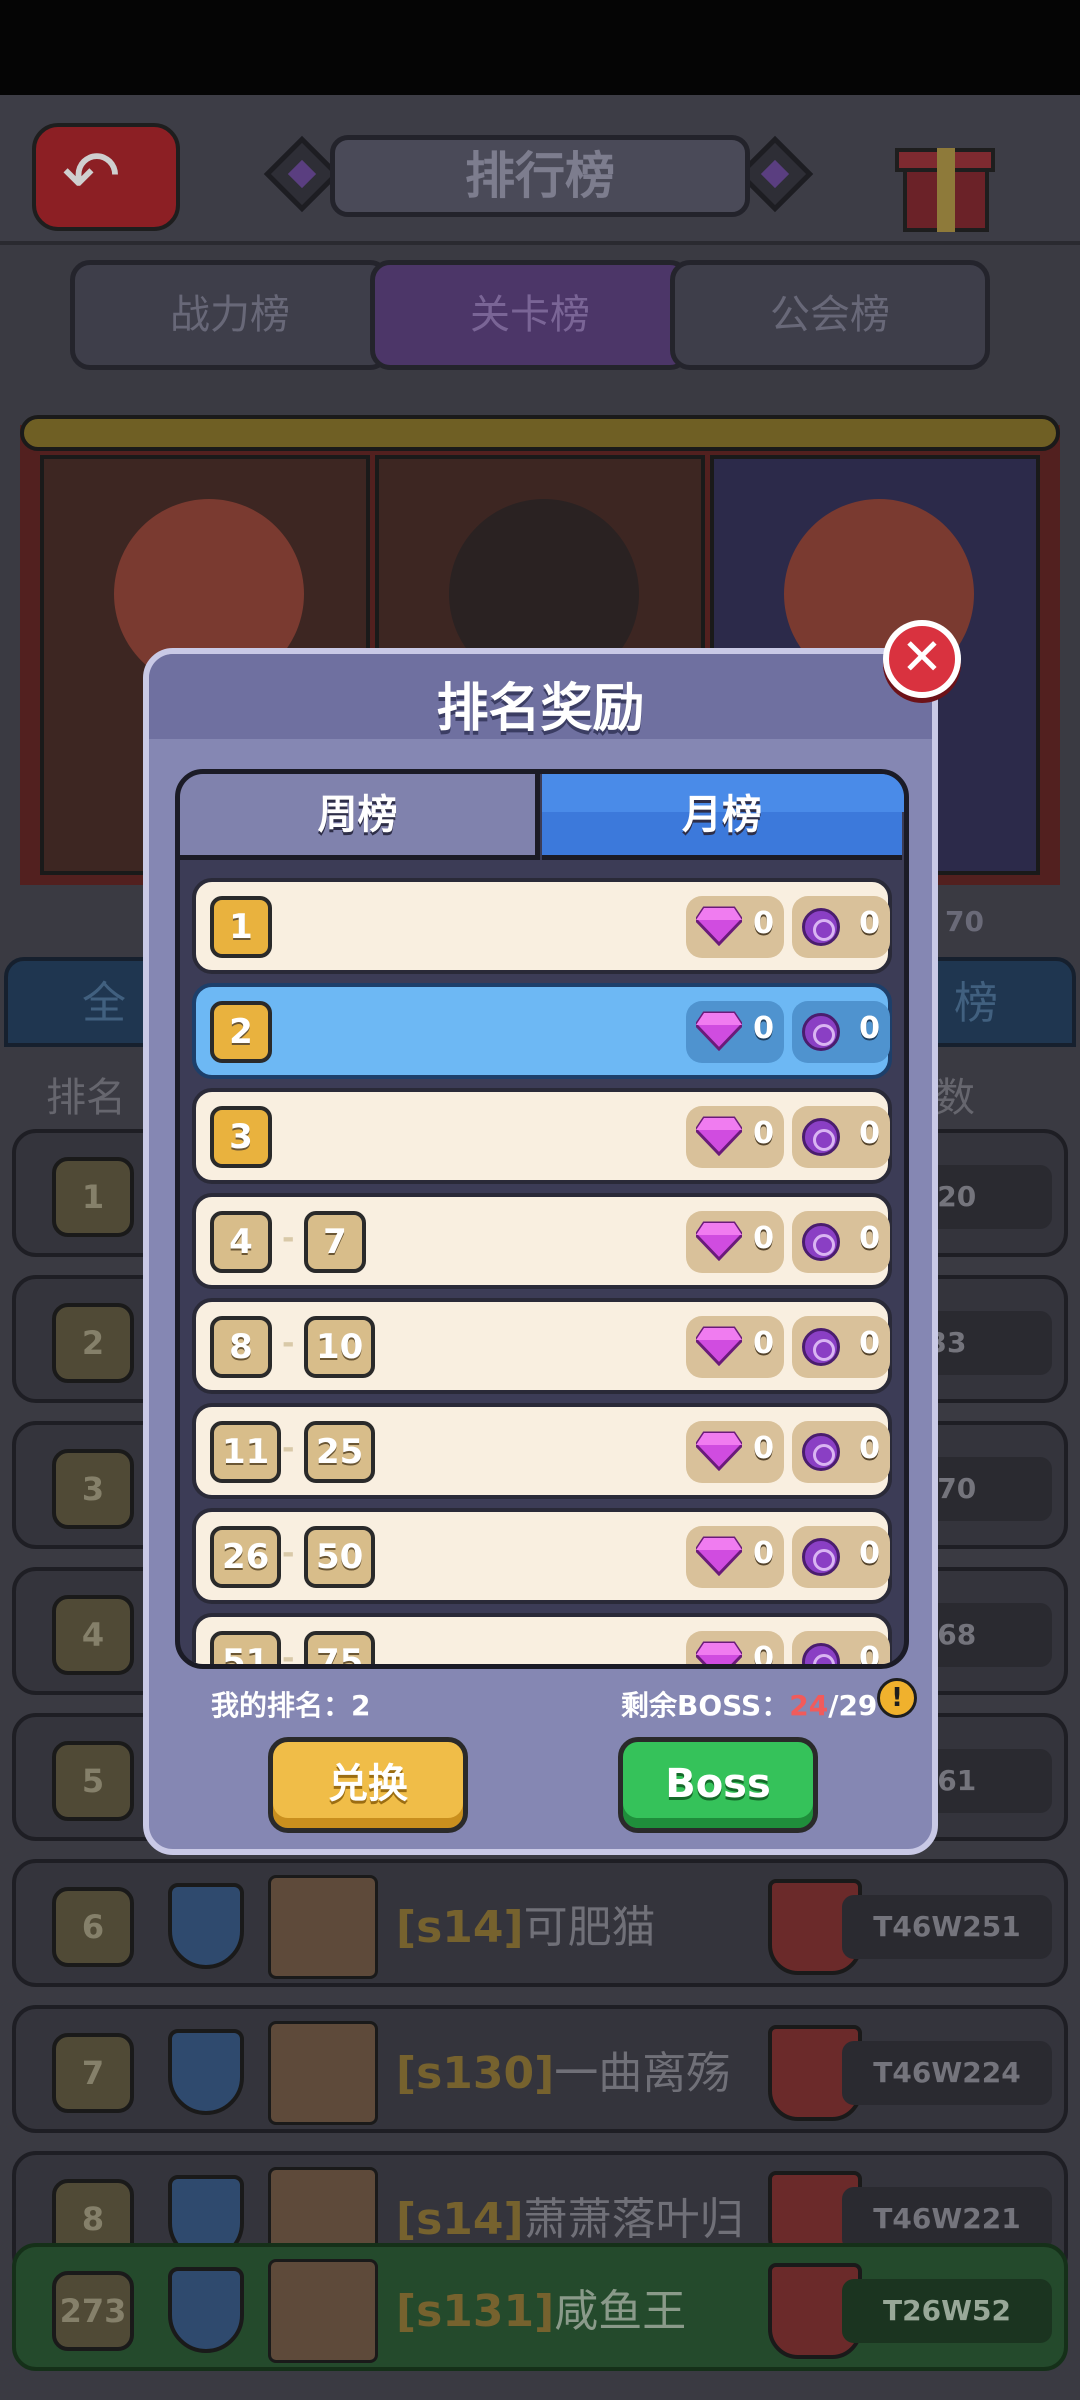  I want to click on rank-badge: 4, so click(93, 1635).